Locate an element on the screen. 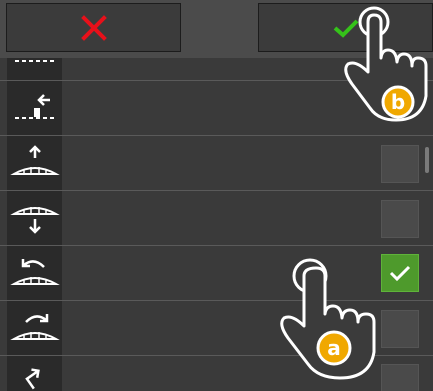  boom-tilt-left-icon is located at coordinates (34, 273).